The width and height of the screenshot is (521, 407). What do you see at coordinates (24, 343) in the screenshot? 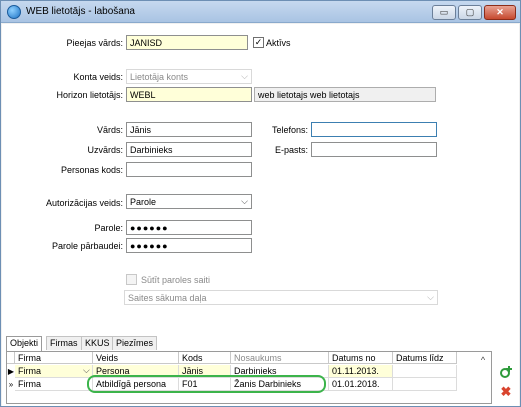
I see `tab-objekti: Objekti` at bounding box center [24, 343].